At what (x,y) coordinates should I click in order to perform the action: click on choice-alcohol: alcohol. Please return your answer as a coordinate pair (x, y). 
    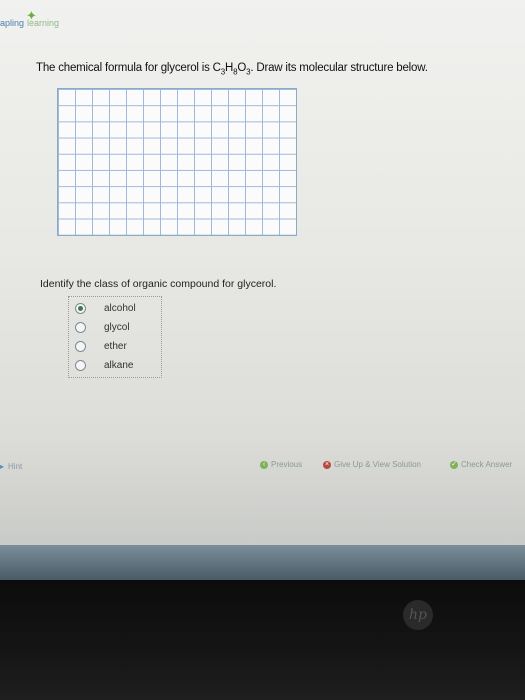
    Looking at the image, I should click on (105, 308).